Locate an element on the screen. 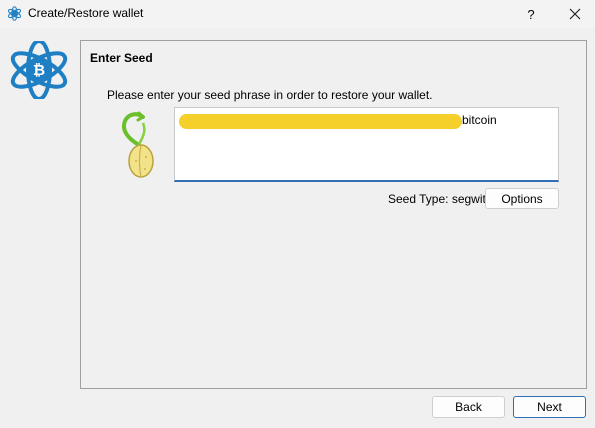 This screenshot has width=595, height=428. page-title: Enter Seed is located at coordinates (121, 58).